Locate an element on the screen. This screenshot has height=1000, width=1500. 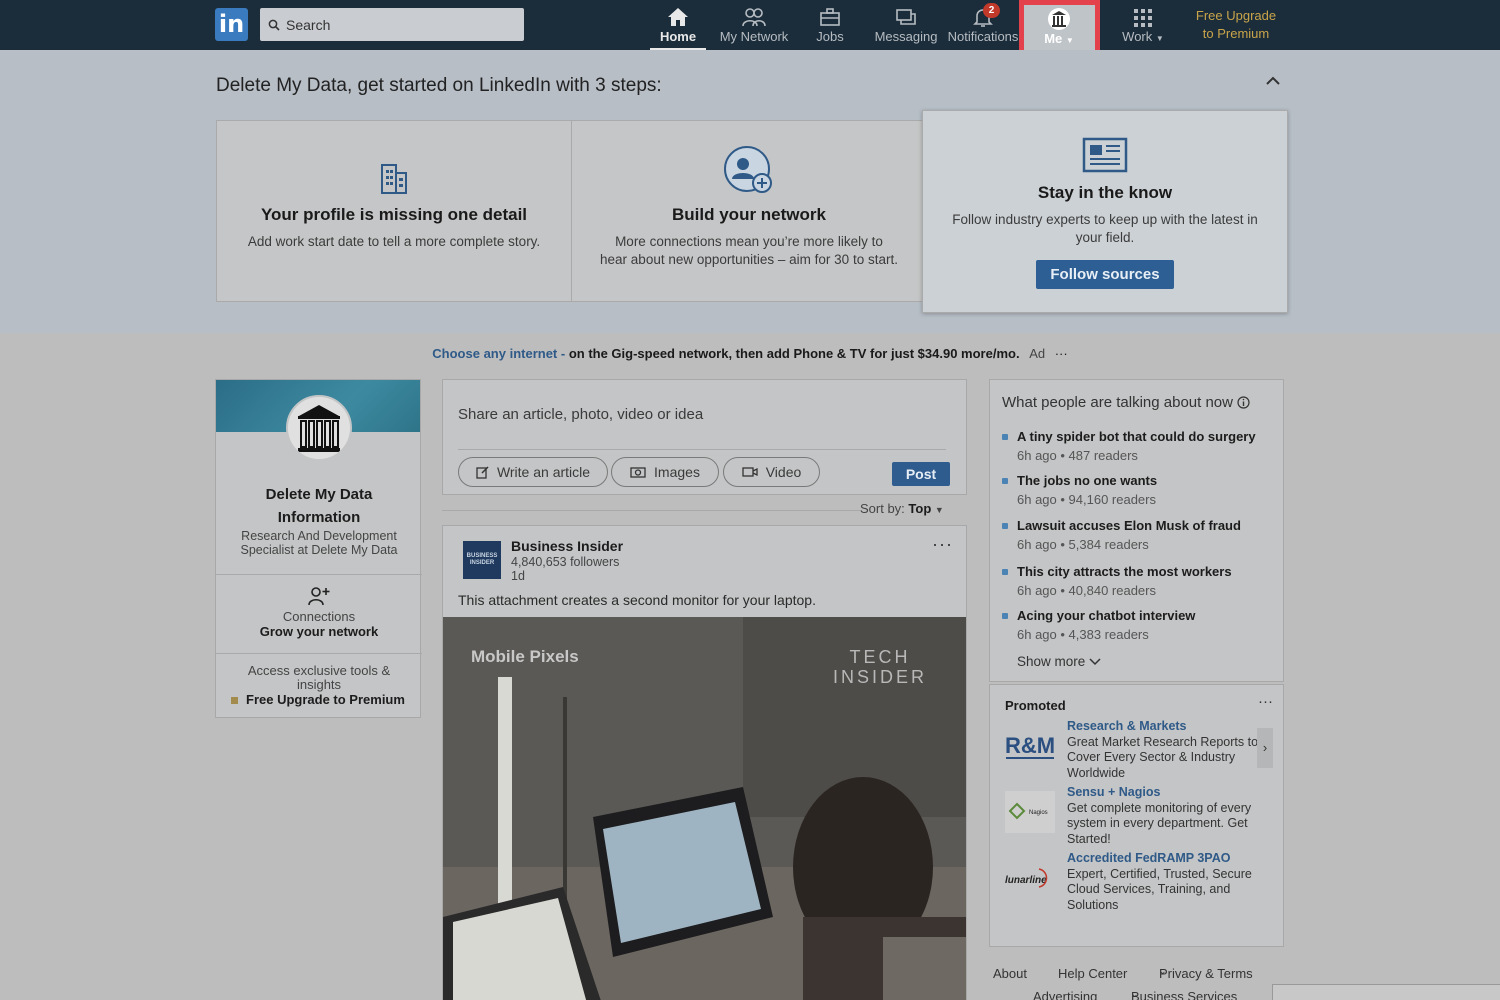
video-label: Video is located at coordinates (783, 472).